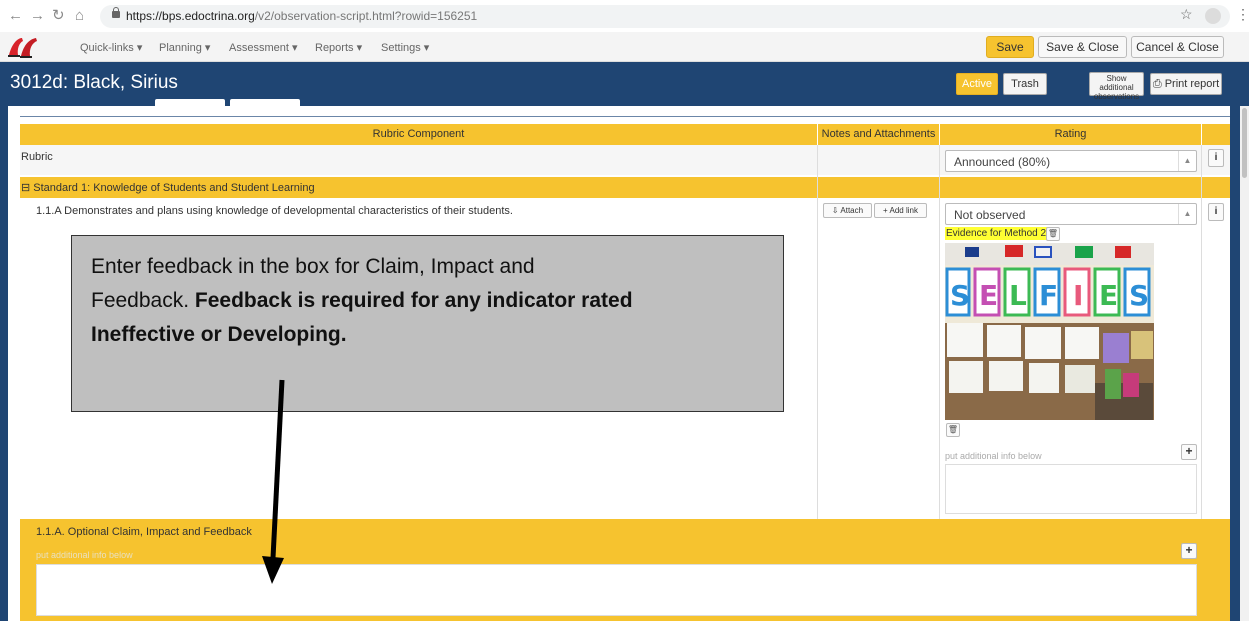  What do you see at coordinates (37, 157) in the screenshot?
I see `rubric-label: Rubric` at bounding box center [37, 157].